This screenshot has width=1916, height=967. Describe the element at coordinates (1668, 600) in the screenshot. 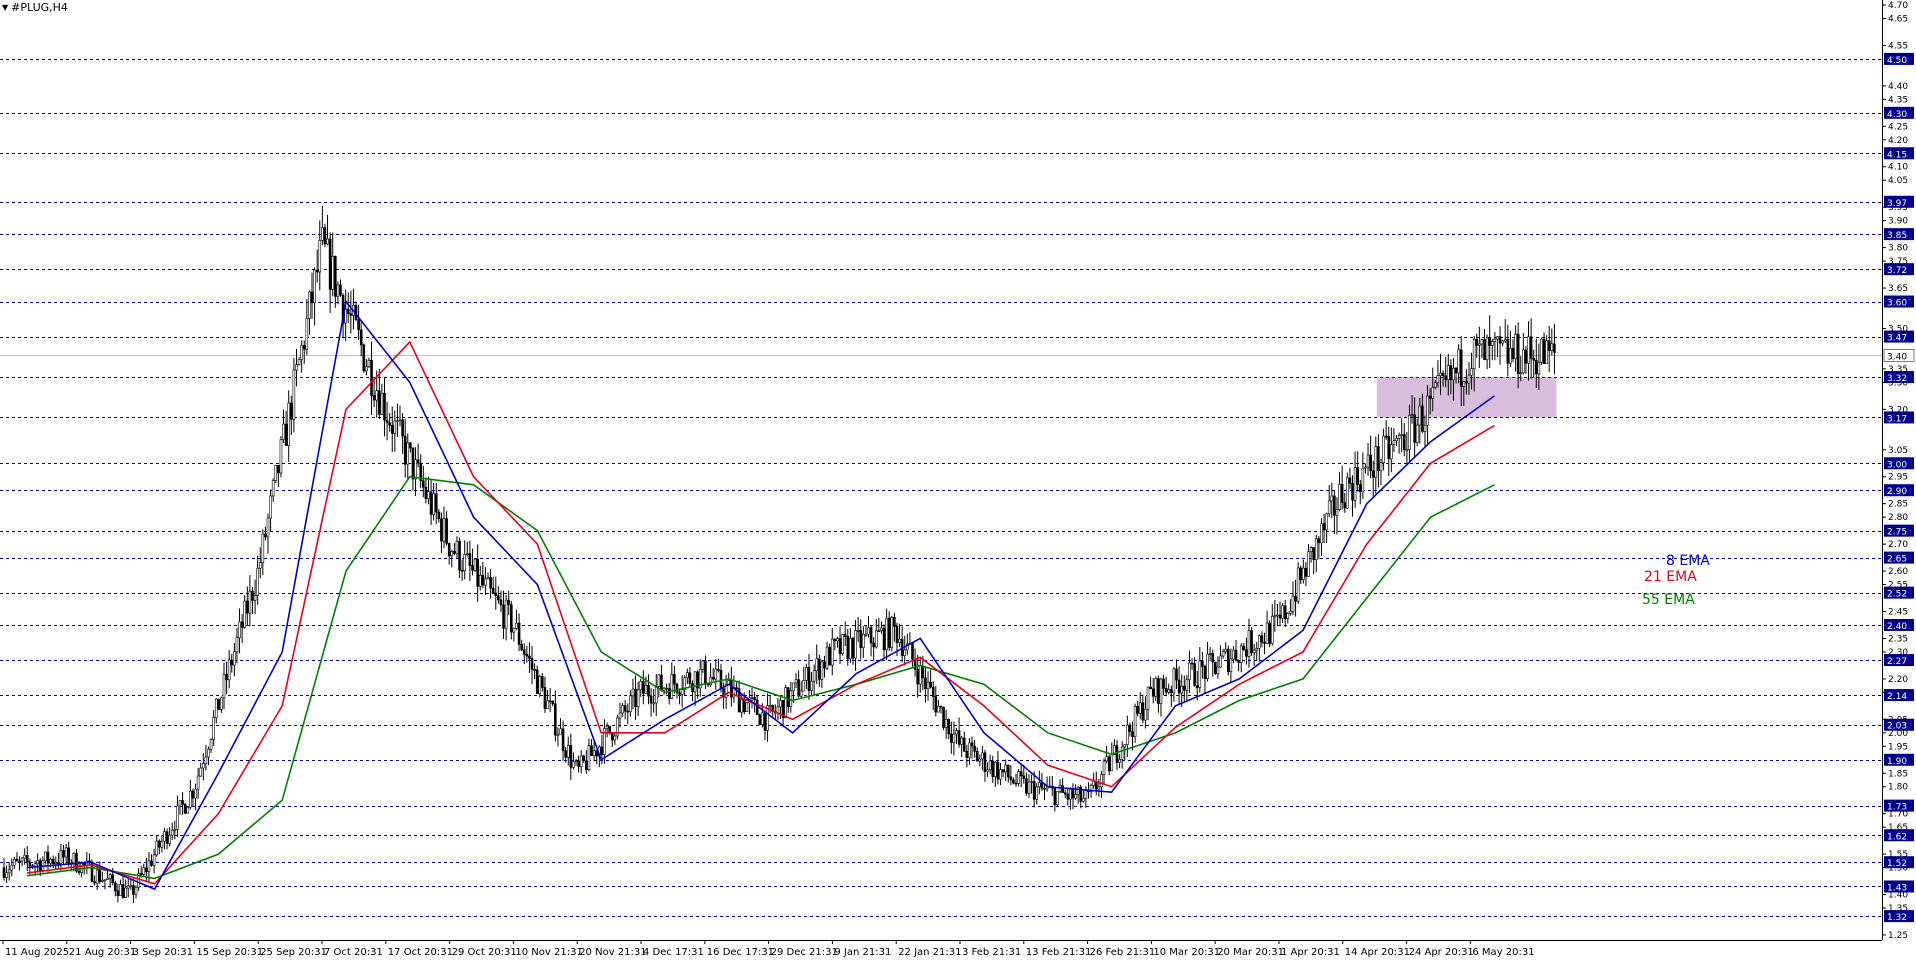

I see `legend-ema55: 55 EMA` at that location.